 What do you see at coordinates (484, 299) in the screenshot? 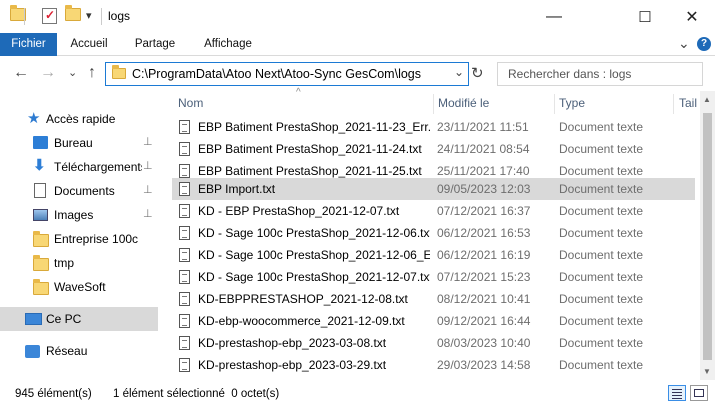
I see `file-modified: 08/12/2021 10:41` at bounding box center [484, 299].